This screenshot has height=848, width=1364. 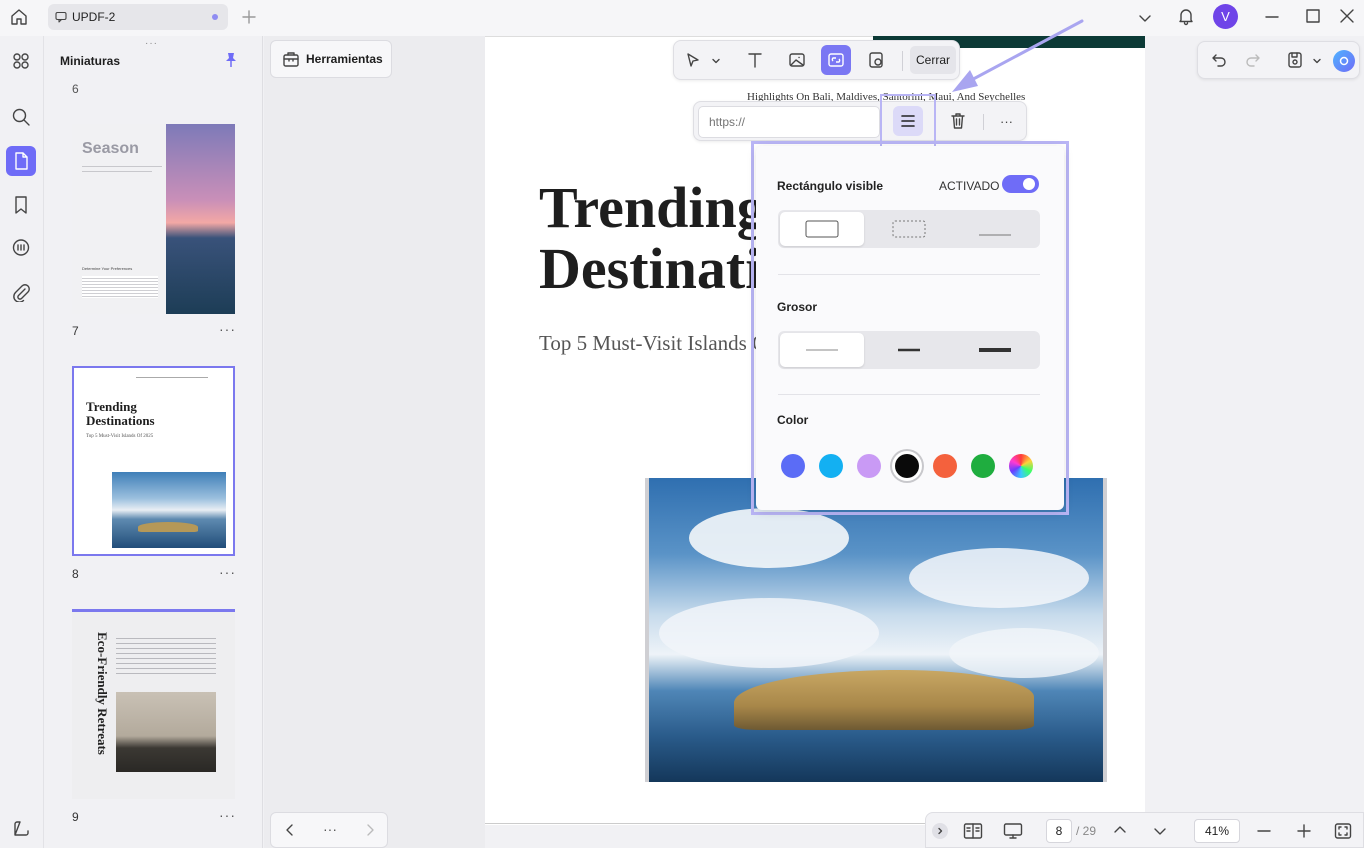 What do you see at coordinates (75, 89) in the screenshot?
I see `page-number-6: 6` at bounding box center [75, 89].